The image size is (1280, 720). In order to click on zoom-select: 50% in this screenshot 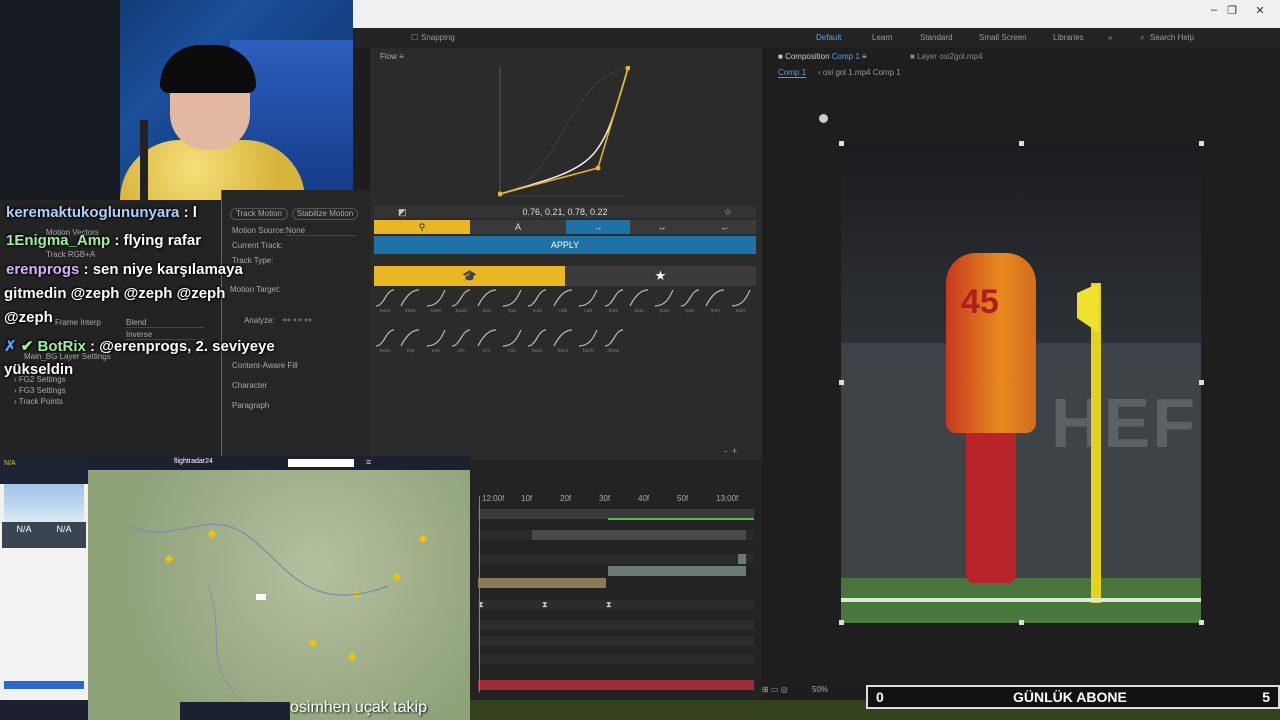, I will do `click(820, 689)`.